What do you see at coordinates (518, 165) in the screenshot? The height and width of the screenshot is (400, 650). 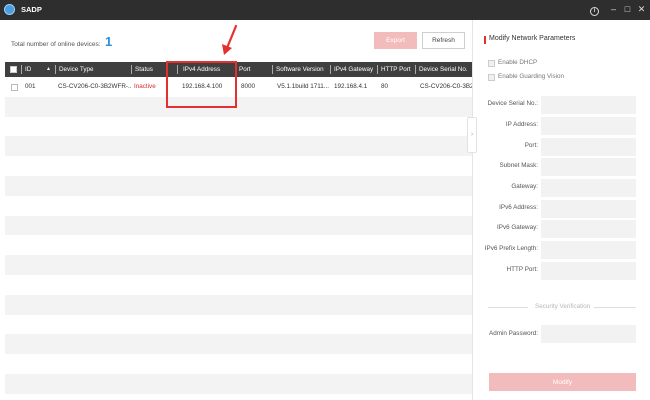 I see `subnet-mask-label: Subnet Mask:` at bounding box center [518, 165].